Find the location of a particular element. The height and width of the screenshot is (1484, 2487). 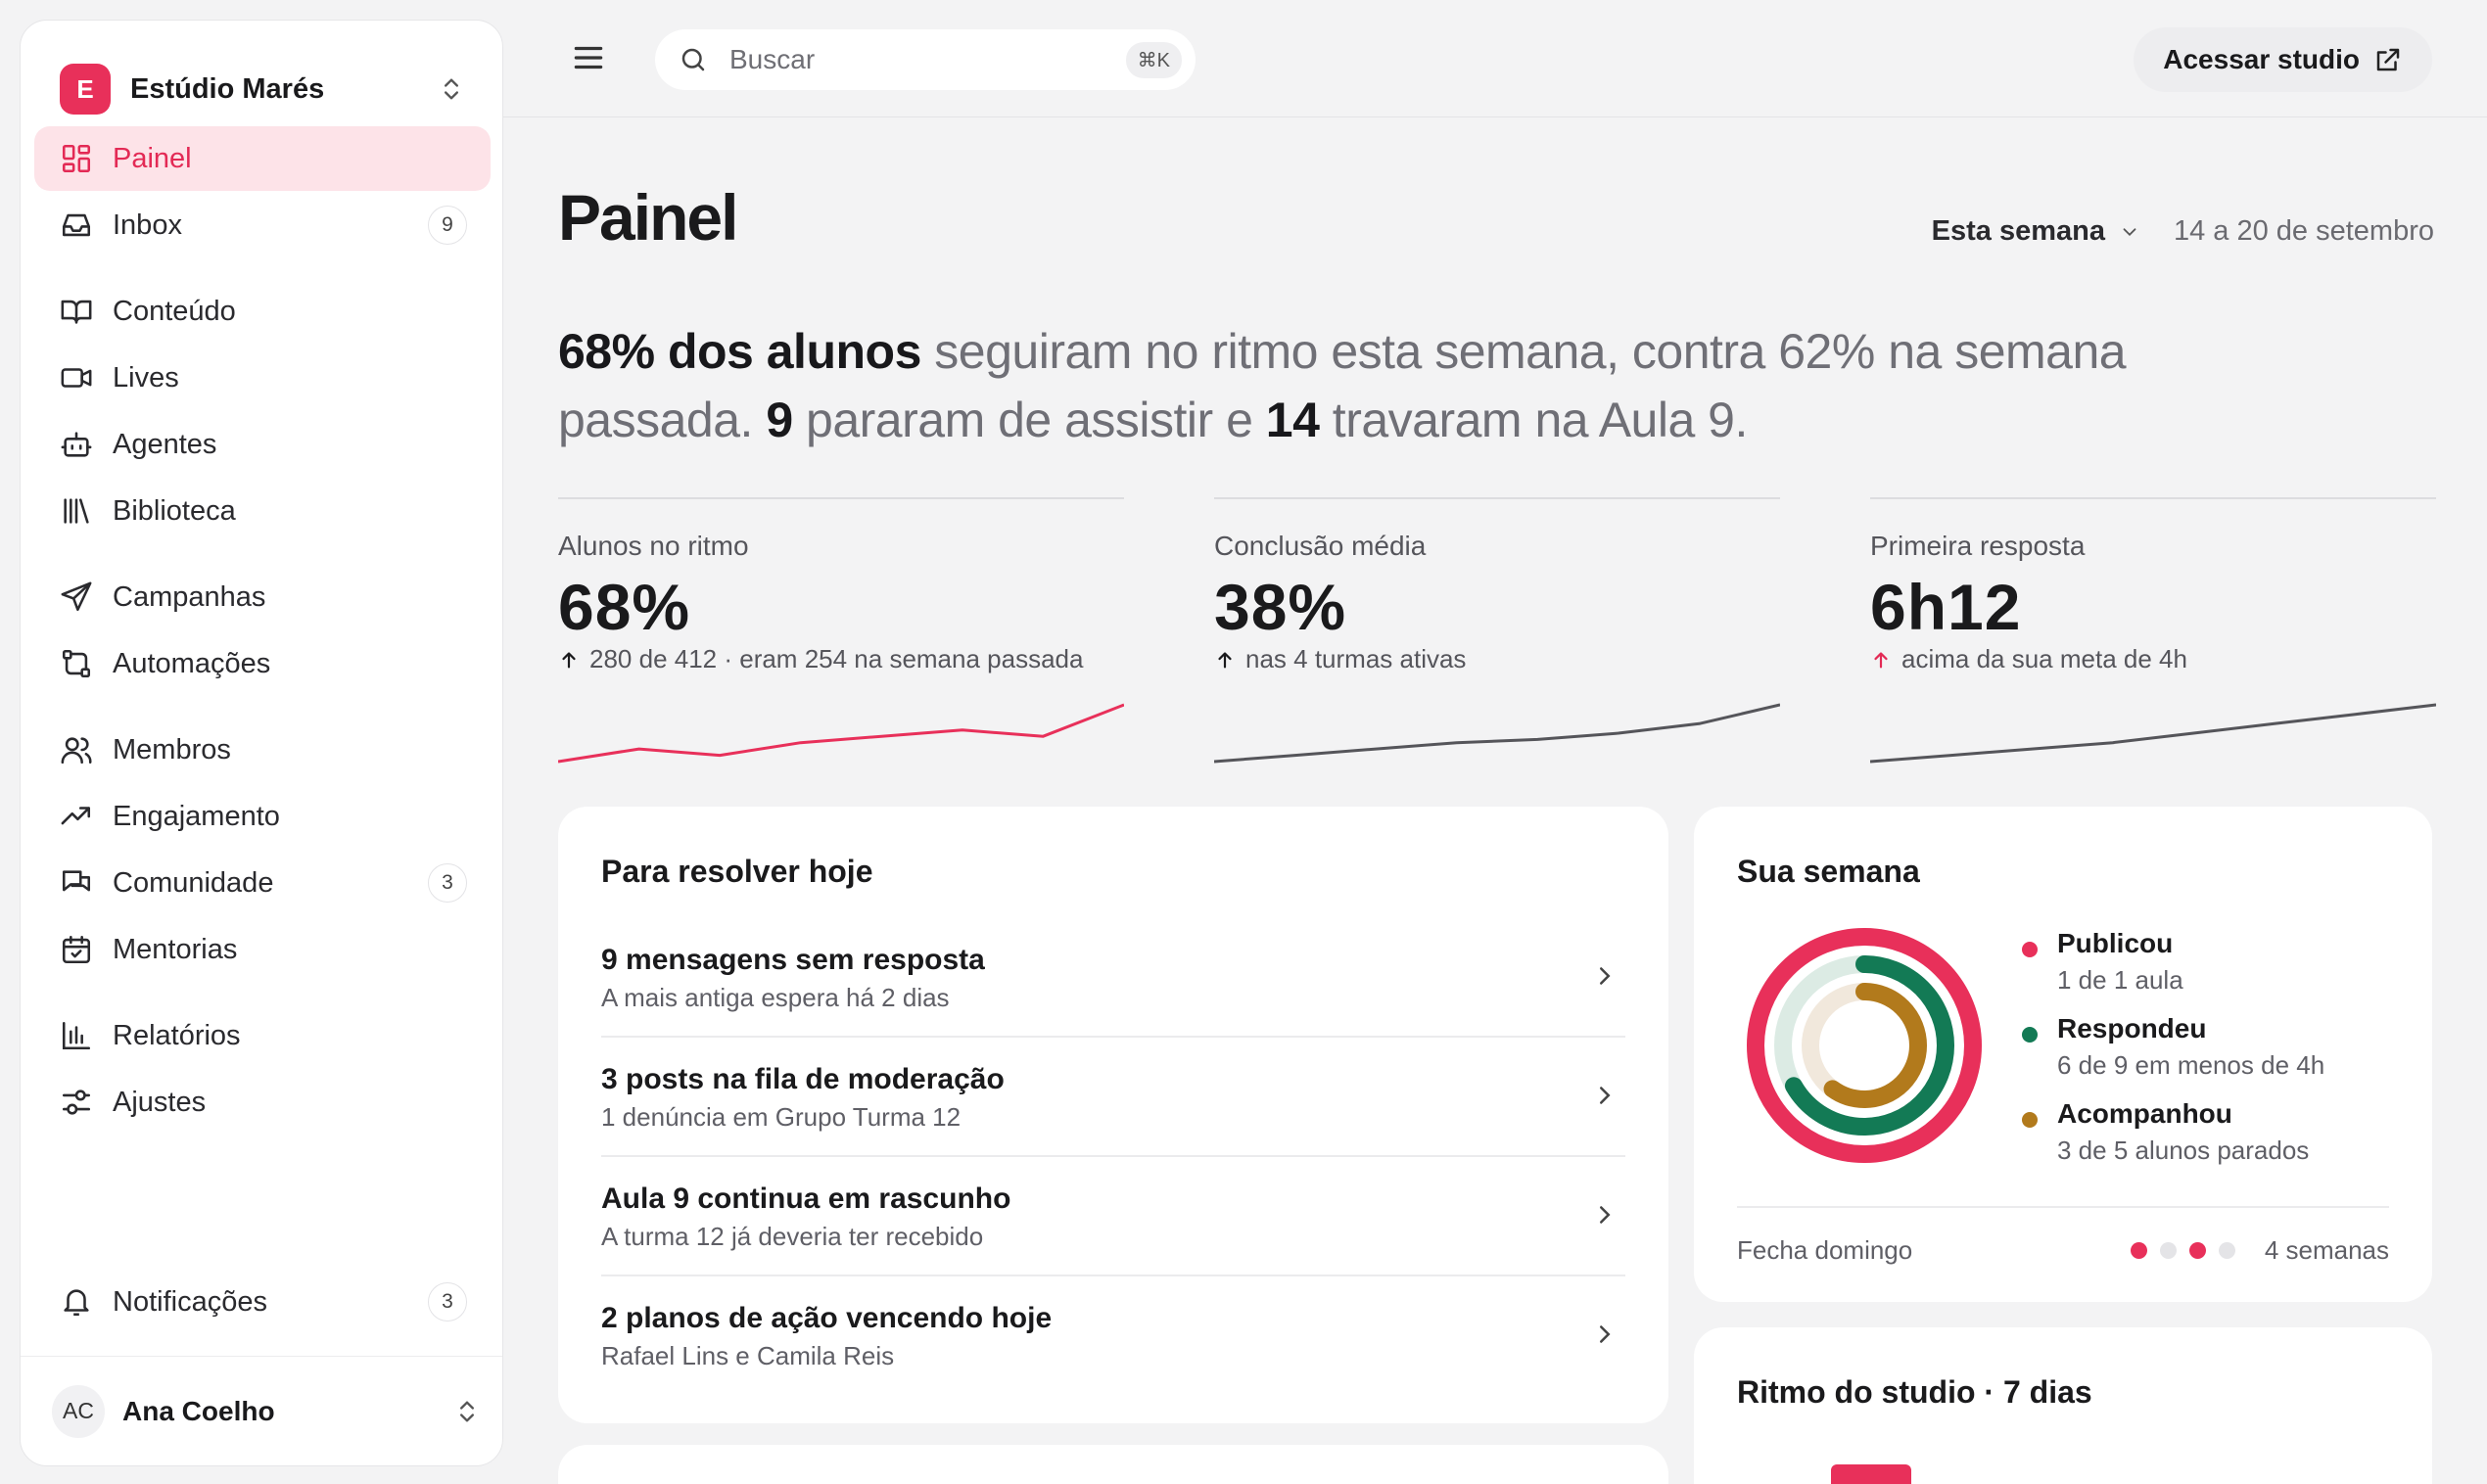

sidebar-item-campanhas: Campanhas is located at coordinates (262, 597).